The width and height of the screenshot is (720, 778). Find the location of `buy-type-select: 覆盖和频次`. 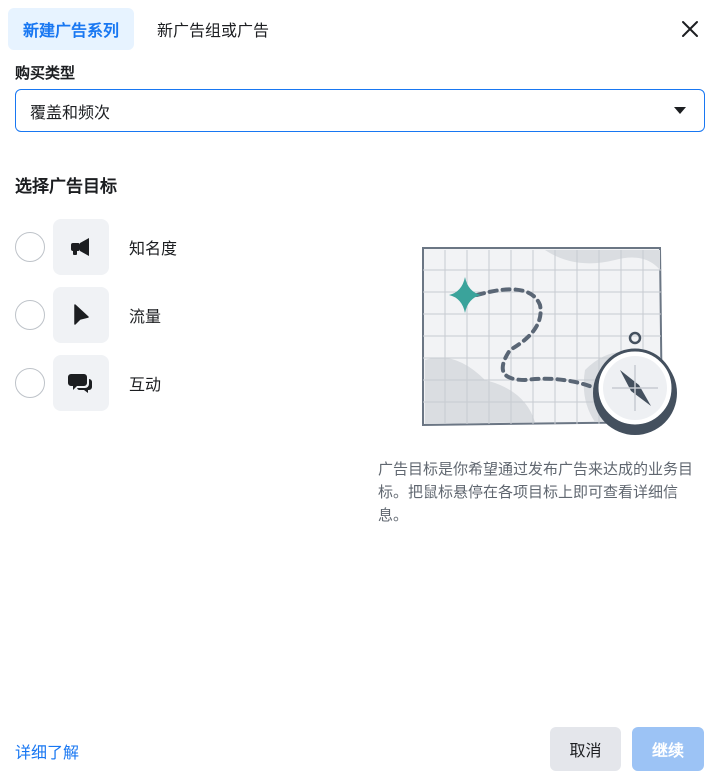

buy-type-select: 覆盖和频次 is located at coordinates (360, 110).